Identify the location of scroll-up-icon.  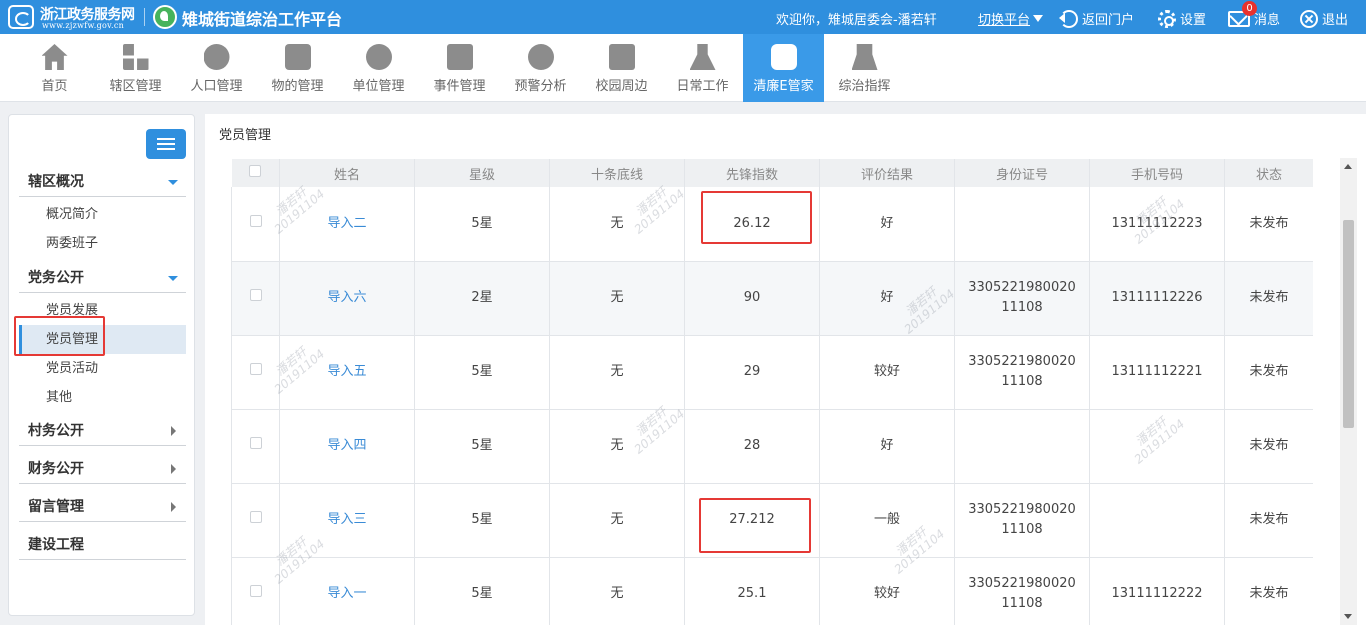
(1348, 166).